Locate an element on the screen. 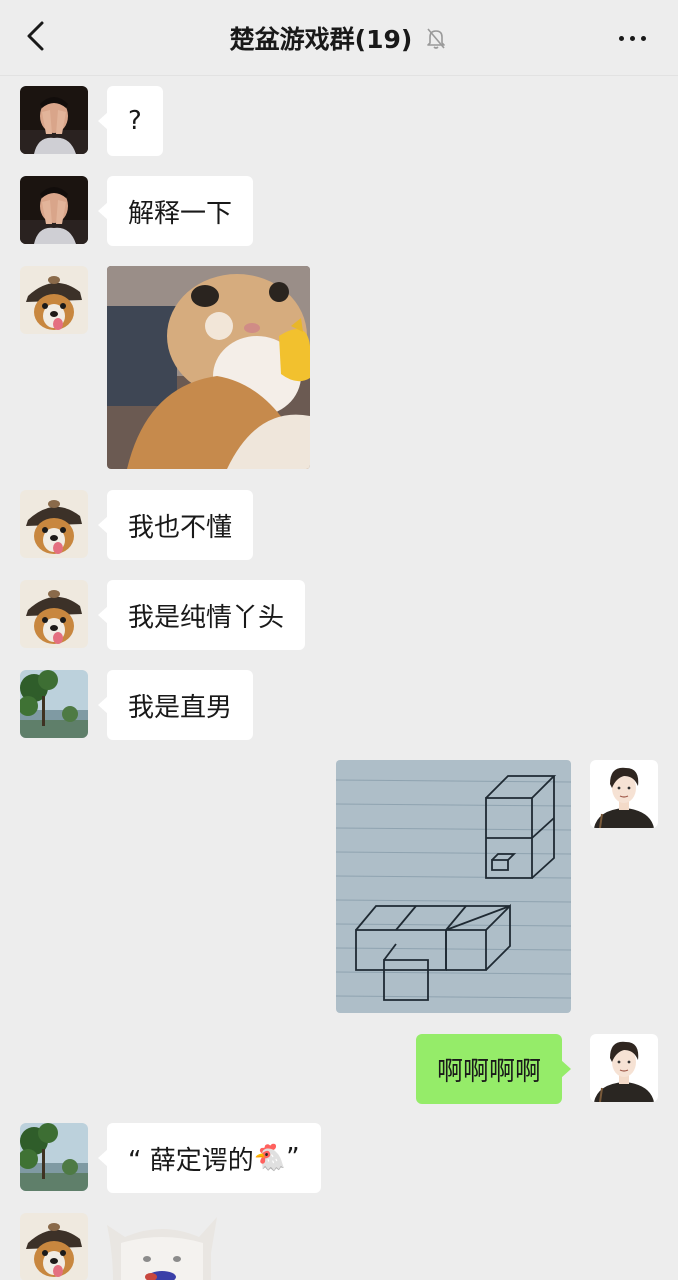  message-bubble: 我是纯情丫头 is located at coordinates (201, 615).